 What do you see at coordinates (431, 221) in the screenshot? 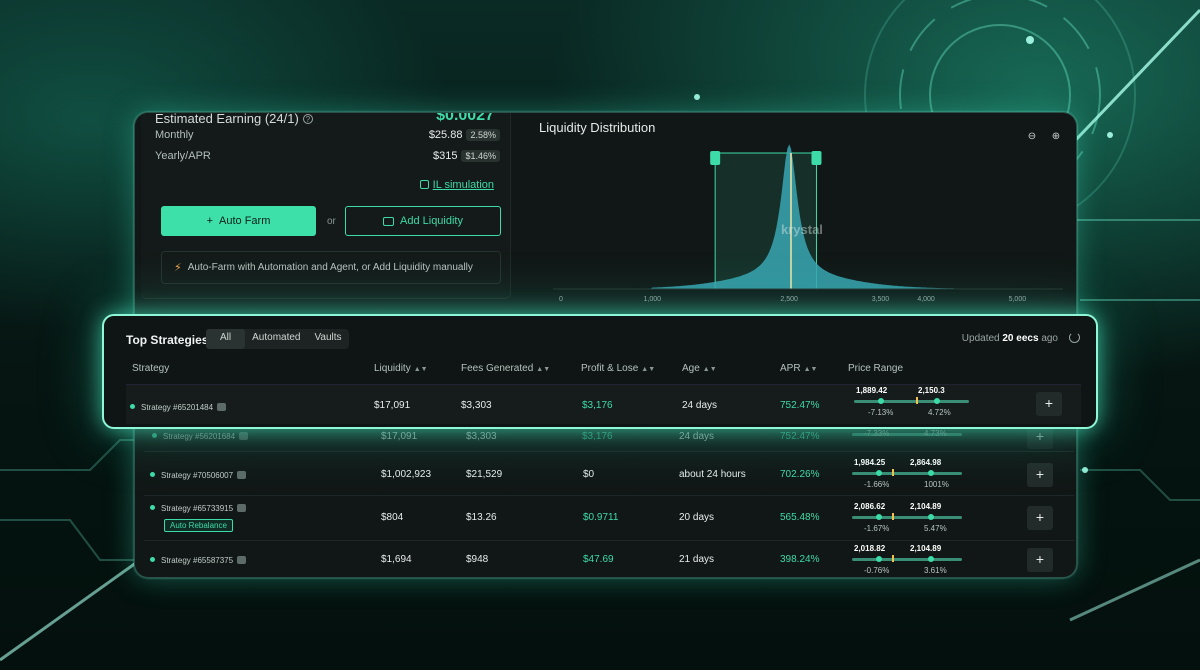
I see `add-liquidity-label: Add Liquidity` at bounding box center [431, 221].